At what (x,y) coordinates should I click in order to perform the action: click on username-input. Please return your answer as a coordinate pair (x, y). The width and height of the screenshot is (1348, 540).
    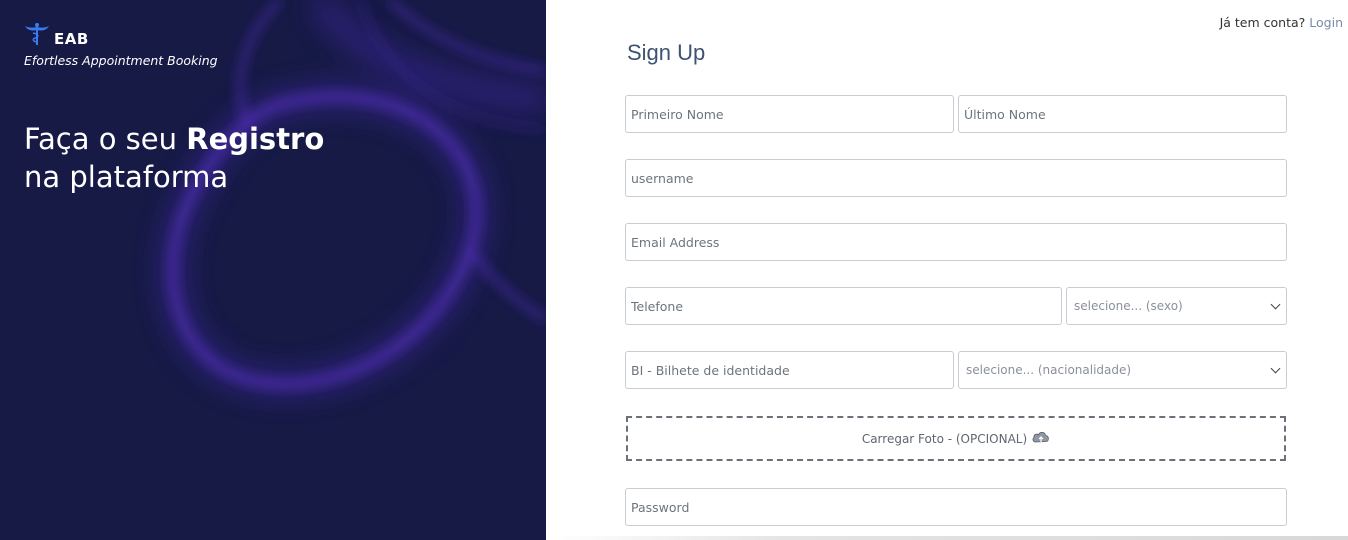
    Looking at the image, I should click on (956, 178).